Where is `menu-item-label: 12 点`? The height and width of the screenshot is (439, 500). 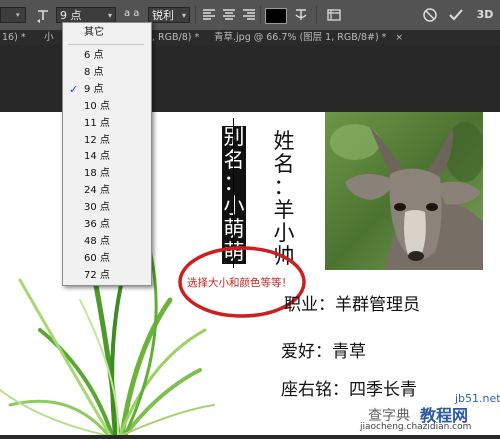 menu-item-label: 12 点 is located at coordinates (97, 140).